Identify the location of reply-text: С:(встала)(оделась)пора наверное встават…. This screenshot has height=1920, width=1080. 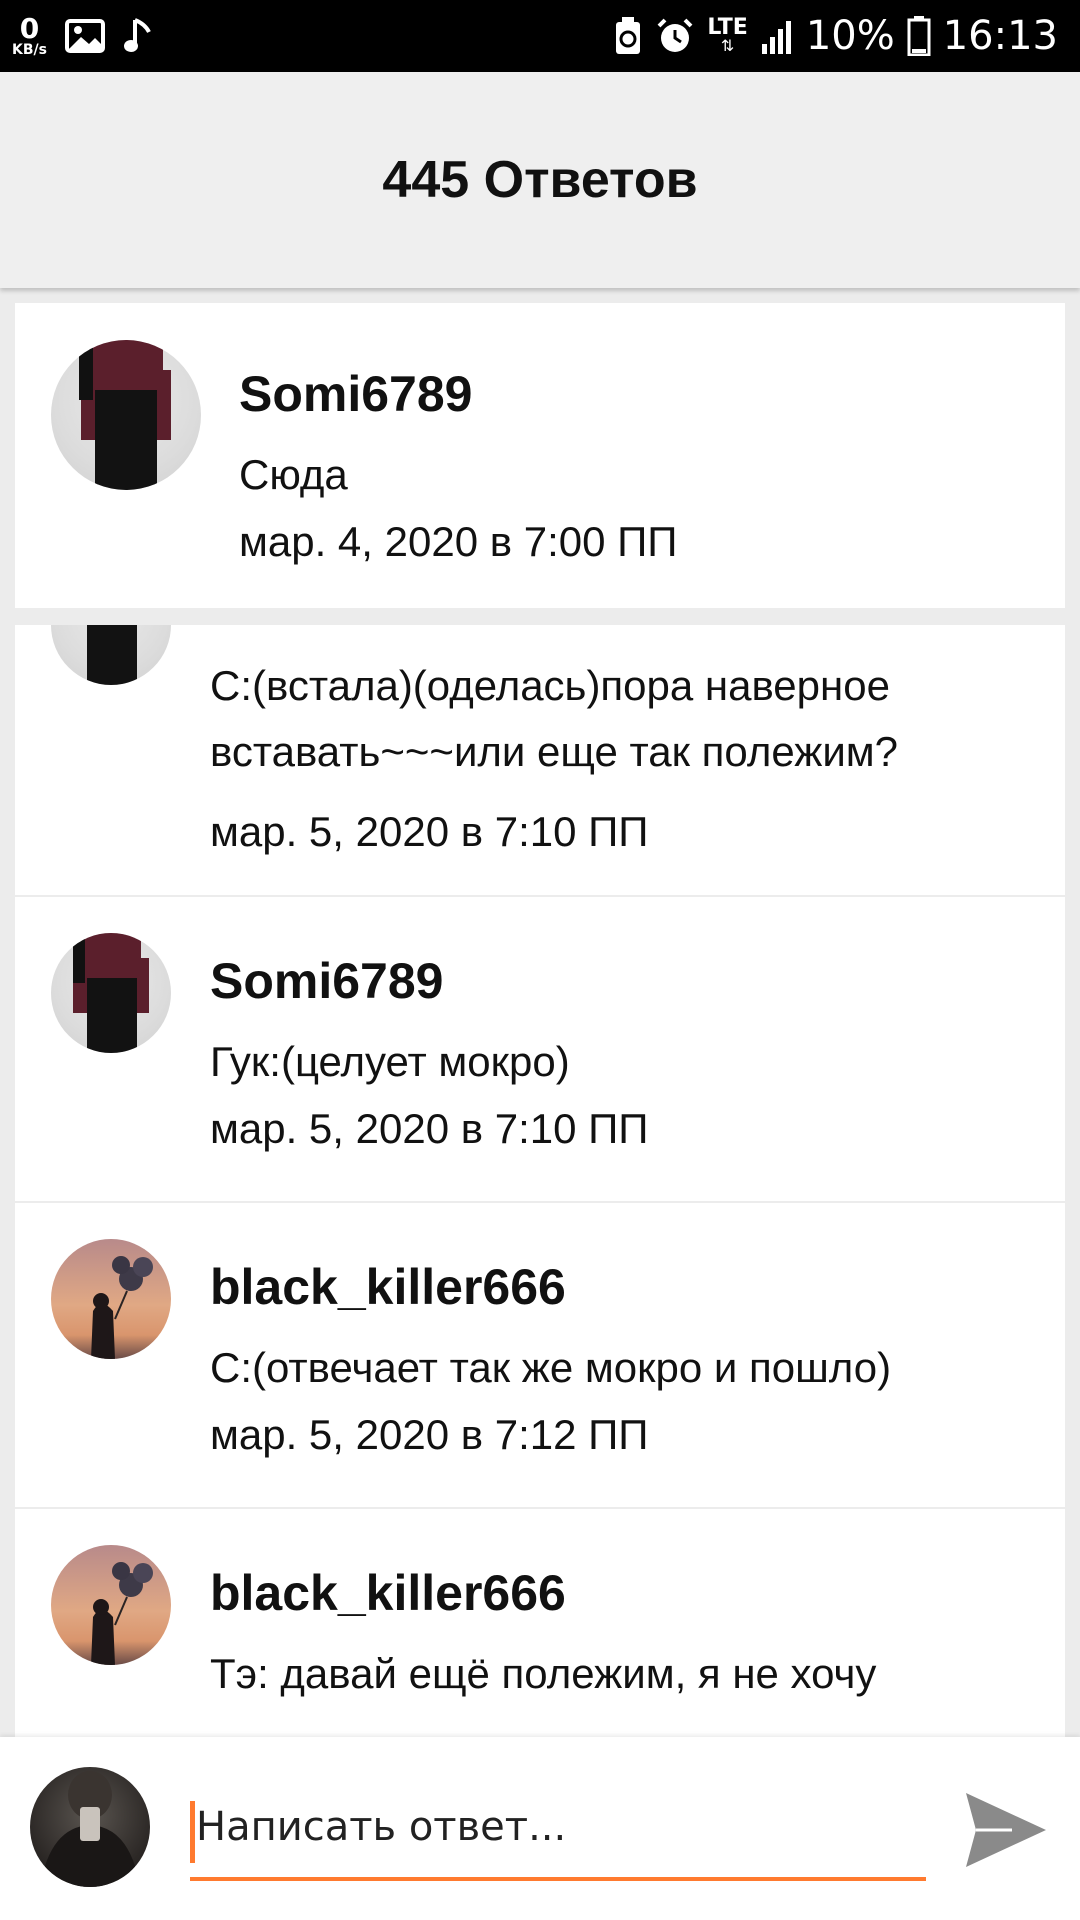
(554, 718).